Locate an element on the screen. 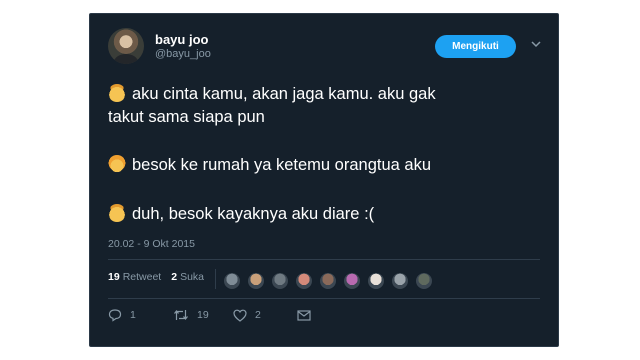 The width and height of the screenshot is (640, 360). tweet-line: besok ke rumah ya ketemu orangtua aku is located at coordinates (269, 165).